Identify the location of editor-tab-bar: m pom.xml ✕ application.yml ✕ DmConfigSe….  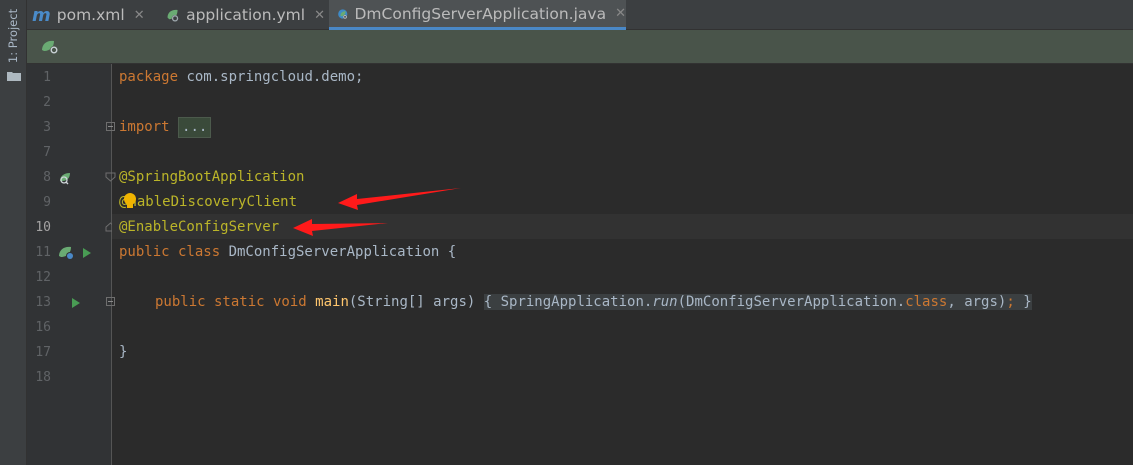
(580, 15).